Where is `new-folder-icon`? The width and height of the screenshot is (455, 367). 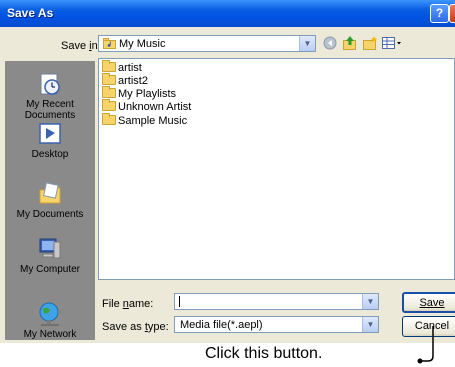
new-folder-icon is located at coordinates (370, 43).